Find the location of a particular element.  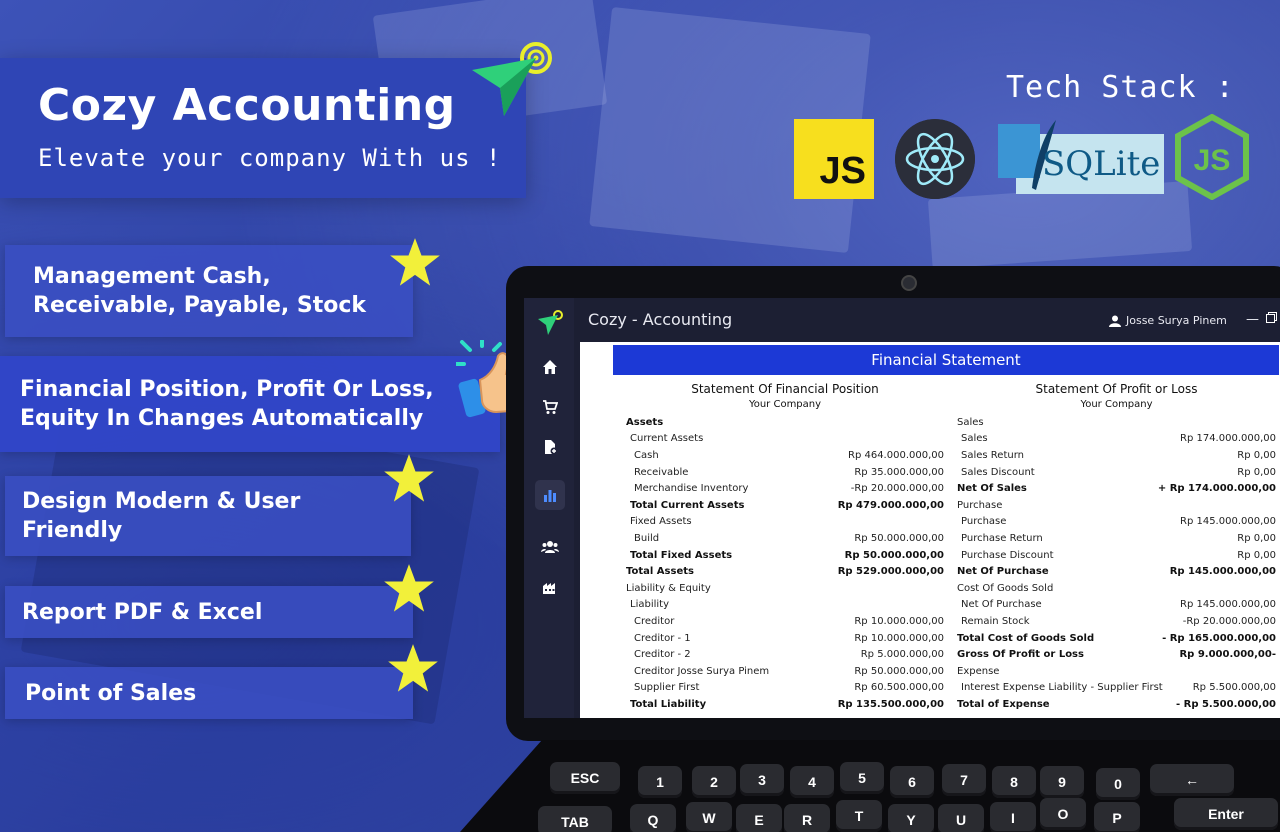

feature-label: Report PDF & Excel is located at coordinates (142, 612).